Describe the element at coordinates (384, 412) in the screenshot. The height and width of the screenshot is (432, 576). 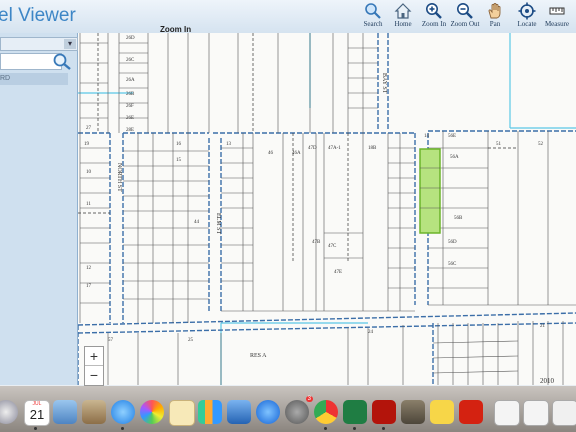
I see `acrobat-icon` at that location.